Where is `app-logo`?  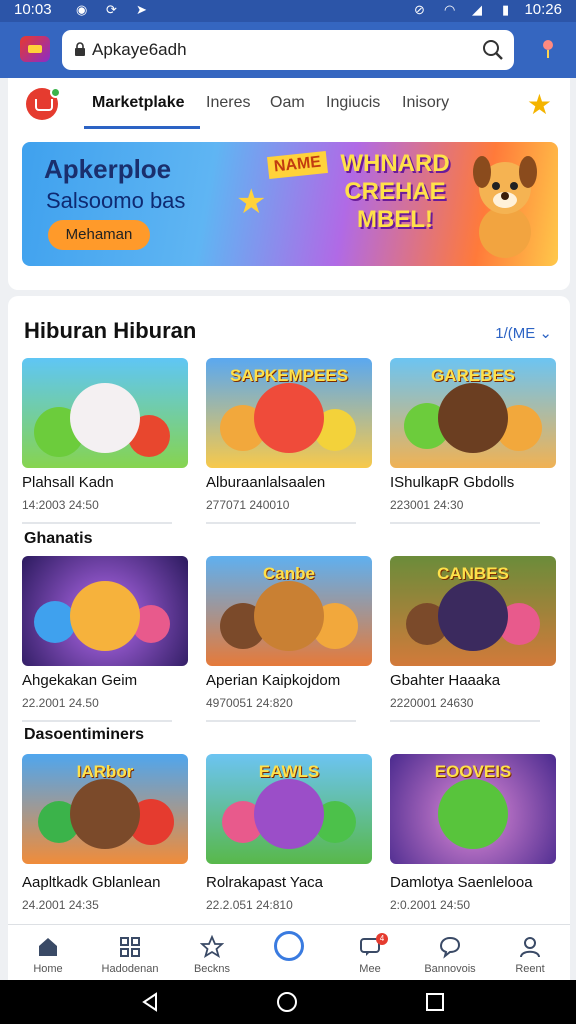
app-logo is located at coordinates (35, 49).